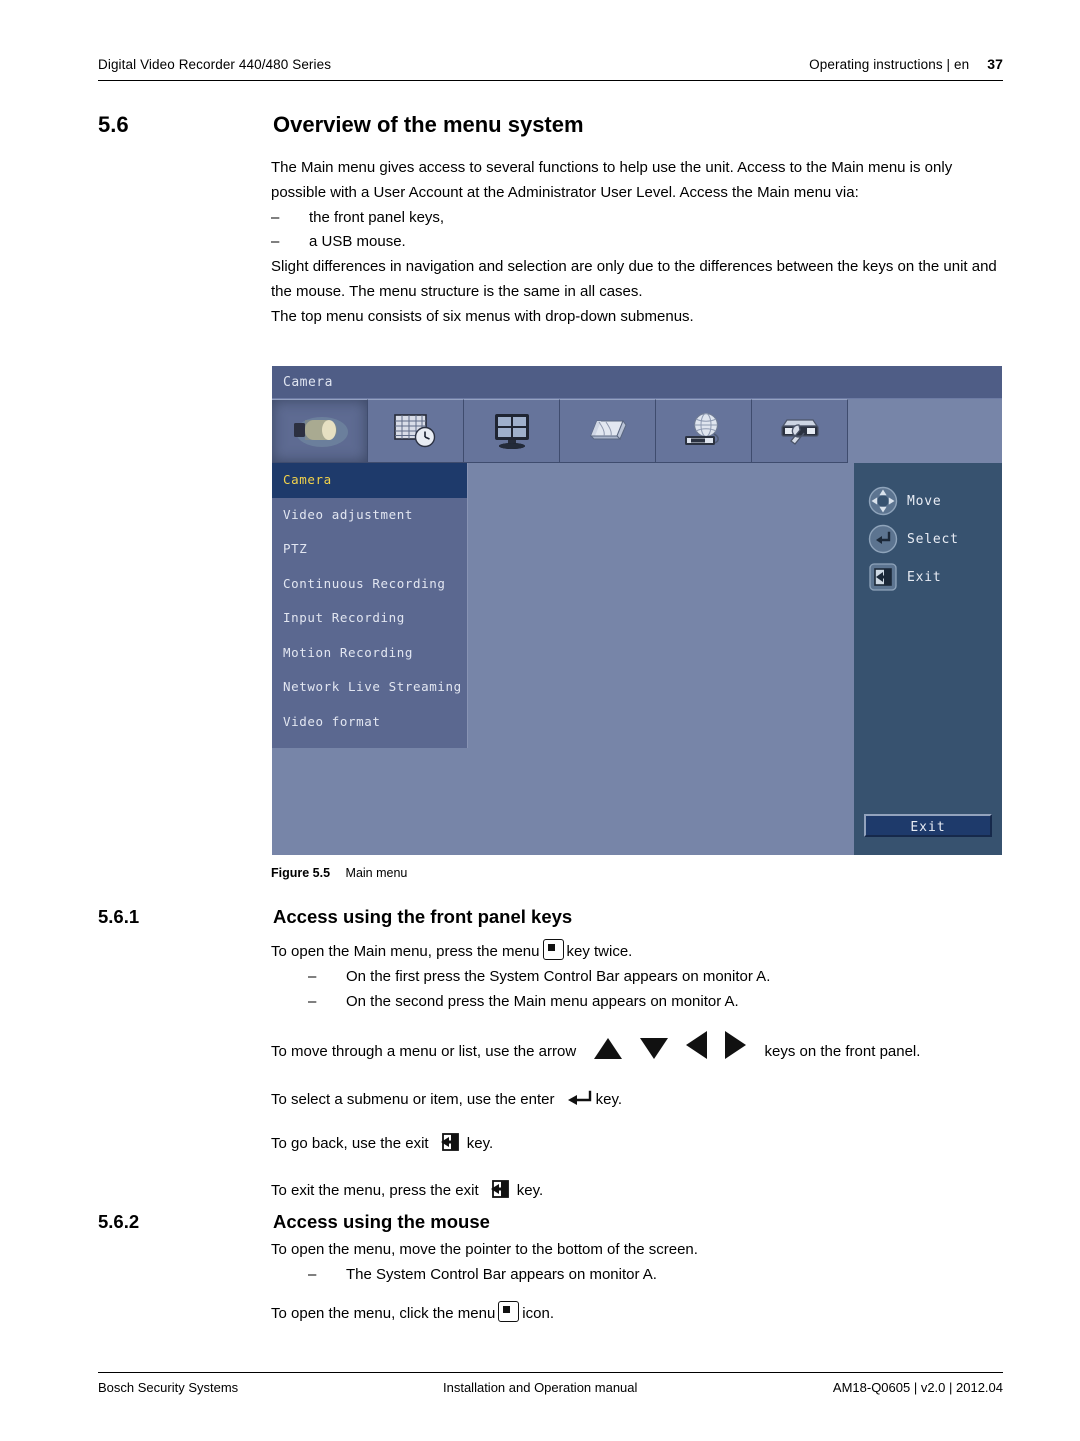 The width and height of the screenshot is (1080, 1441). Describe the element at coordinates (215, 64) in the screenshot. I see `header-product-title: Digital Video Recorder 440/480 Series` at that location.